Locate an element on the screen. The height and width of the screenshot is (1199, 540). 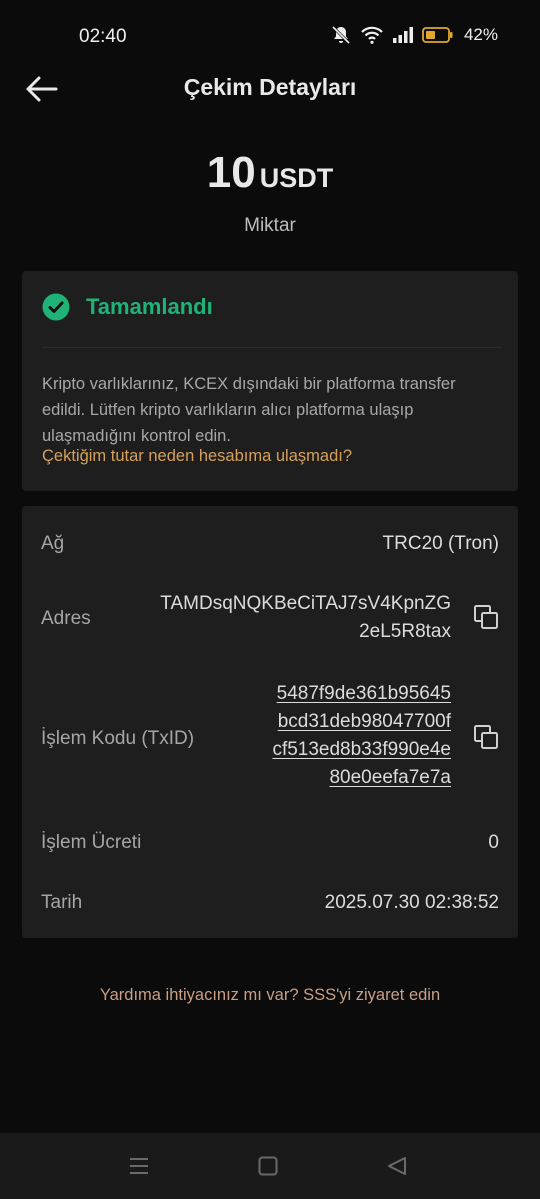
home-button is located at coordinates (268, 1168).